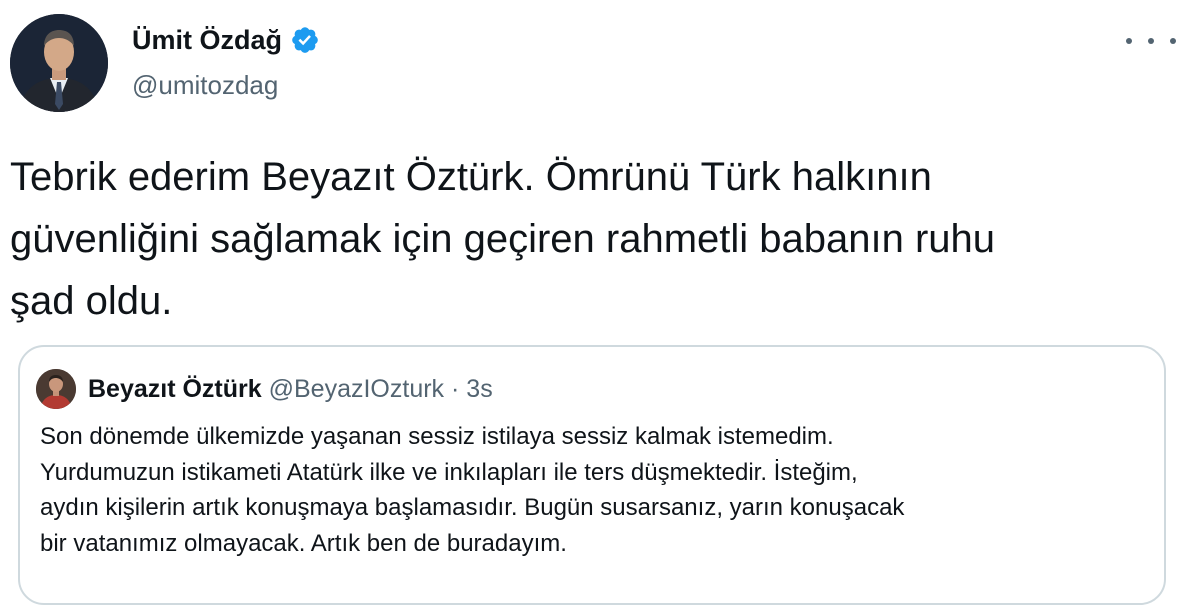 The width and height of the screenshot is (1200, 605). I want to click on author-handle: @umitozdag, so click(205, 85).